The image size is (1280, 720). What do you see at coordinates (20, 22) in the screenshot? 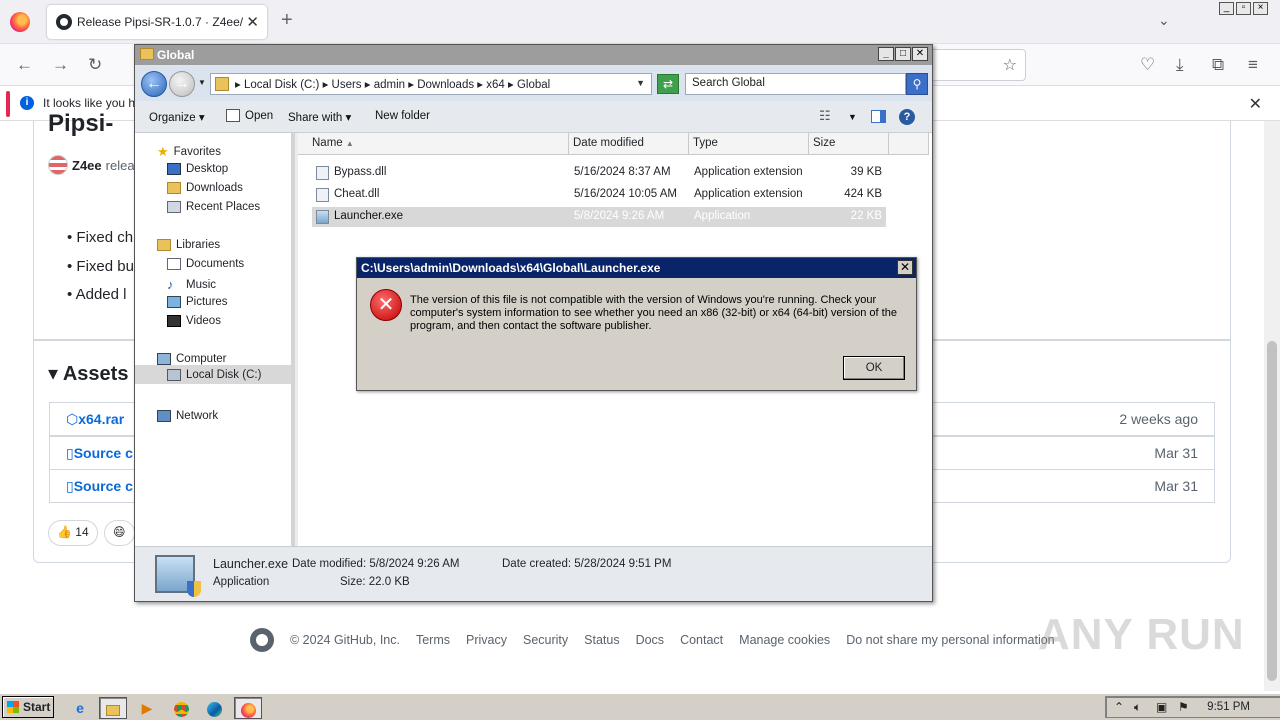
I see `firefox-logo-icon` at bounding box center [20, 22].